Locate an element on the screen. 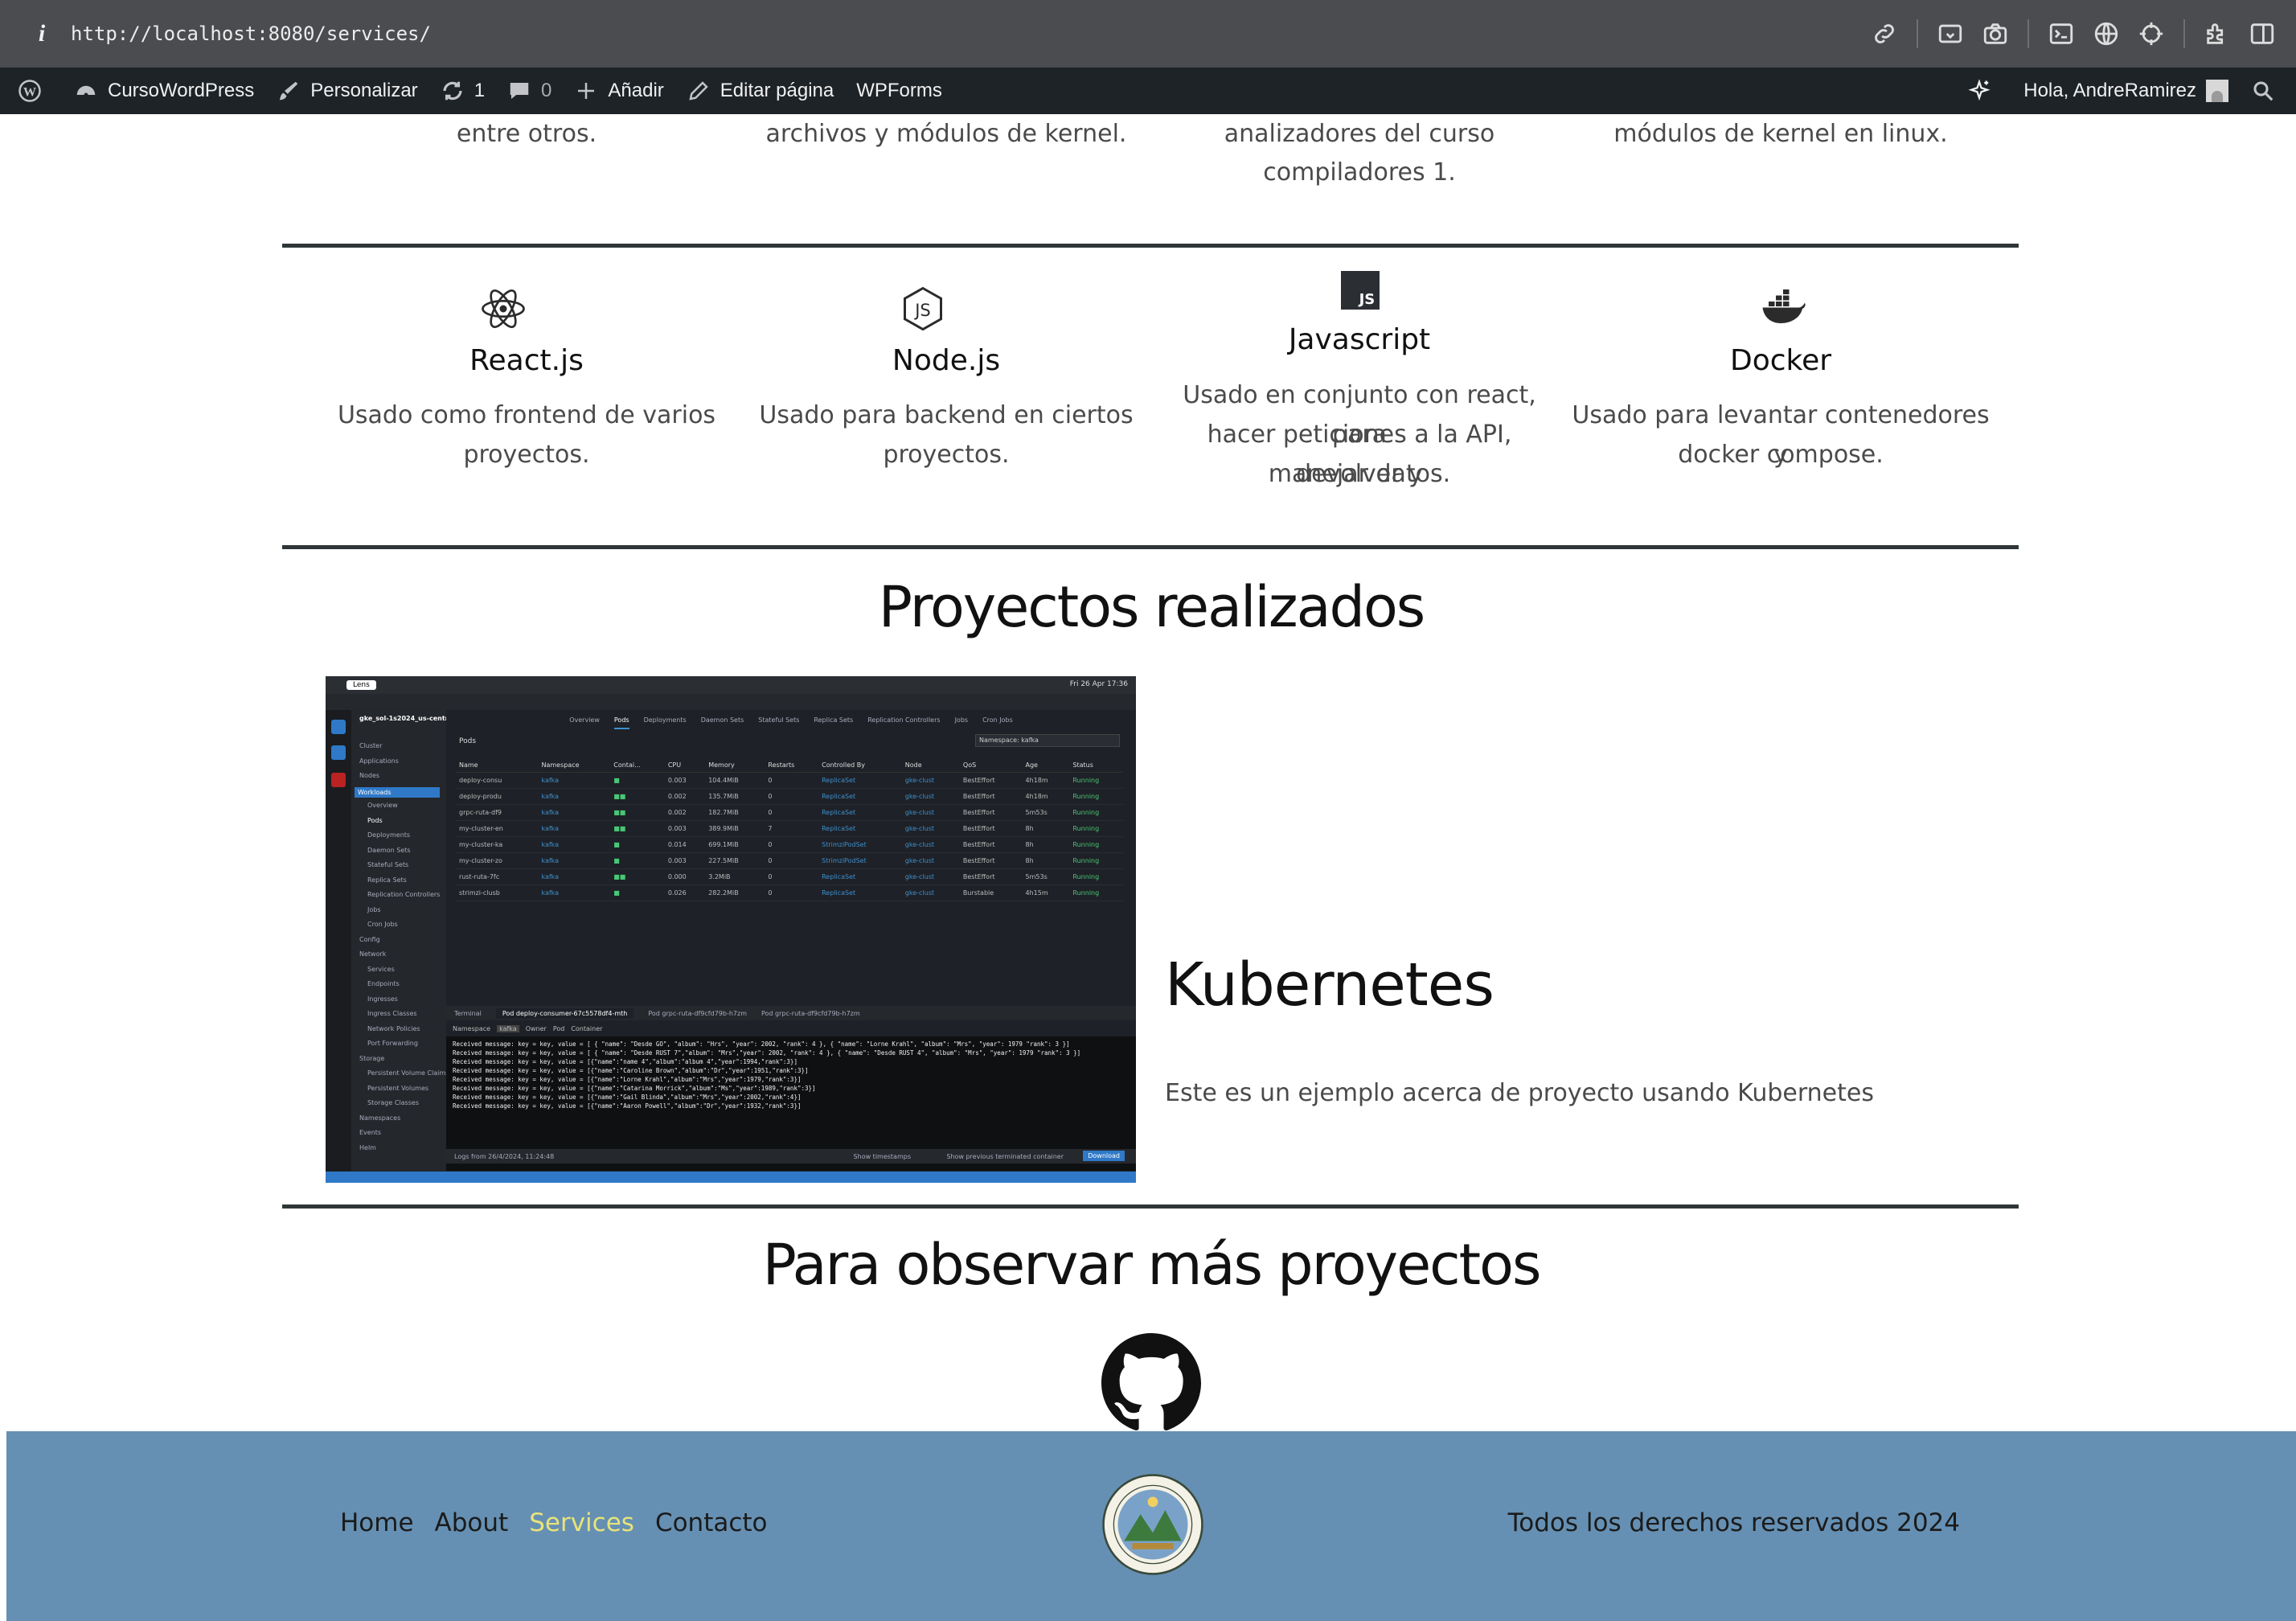 Image resolution: width=2296 pixels, height=1621 pixels. pods-column-header: Controlled By is located at coordinates (860, 765).